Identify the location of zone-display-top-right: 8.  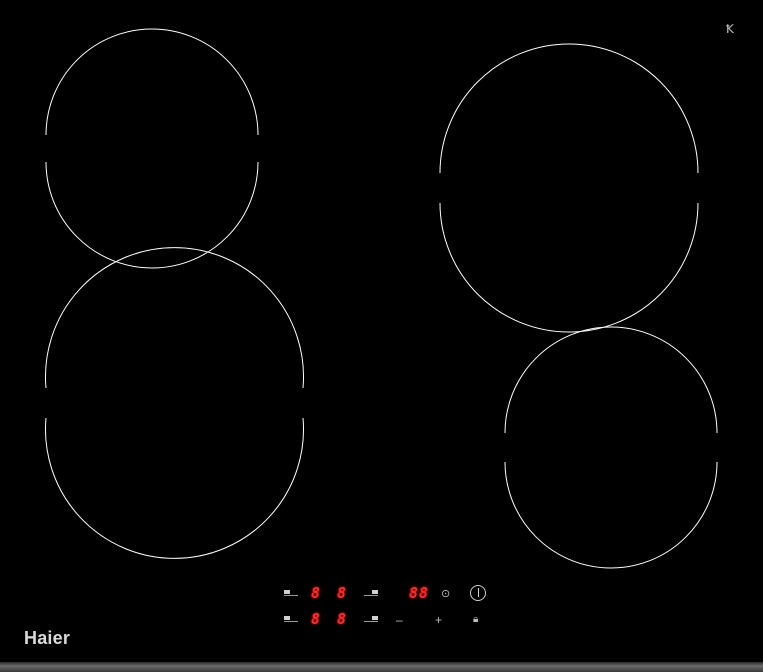
(342, 593).